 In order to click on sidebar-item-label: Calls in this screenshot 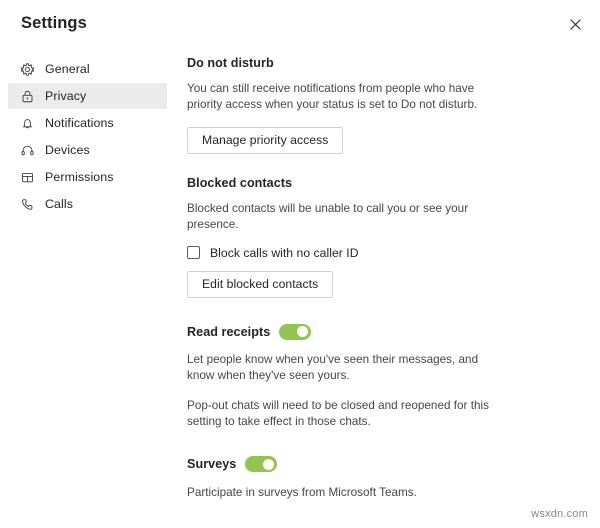, I will do `click(59, 203)`.